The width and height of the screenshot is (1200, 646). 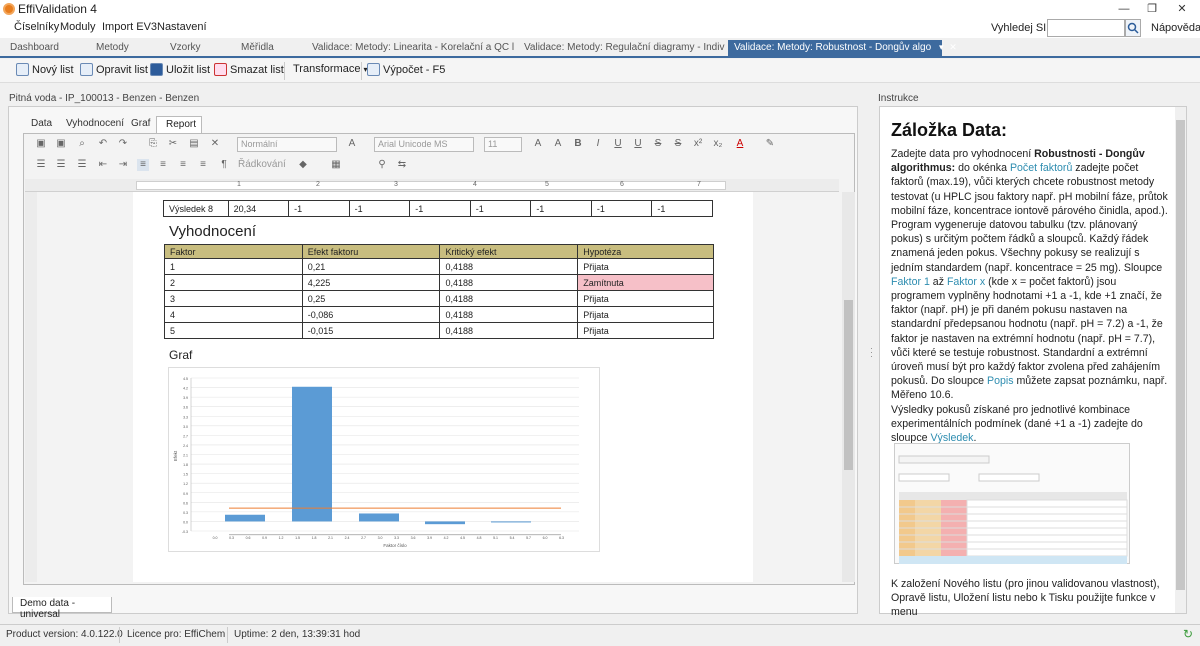 I want to click on save-icon: ▣, so click(x=41, y=144).